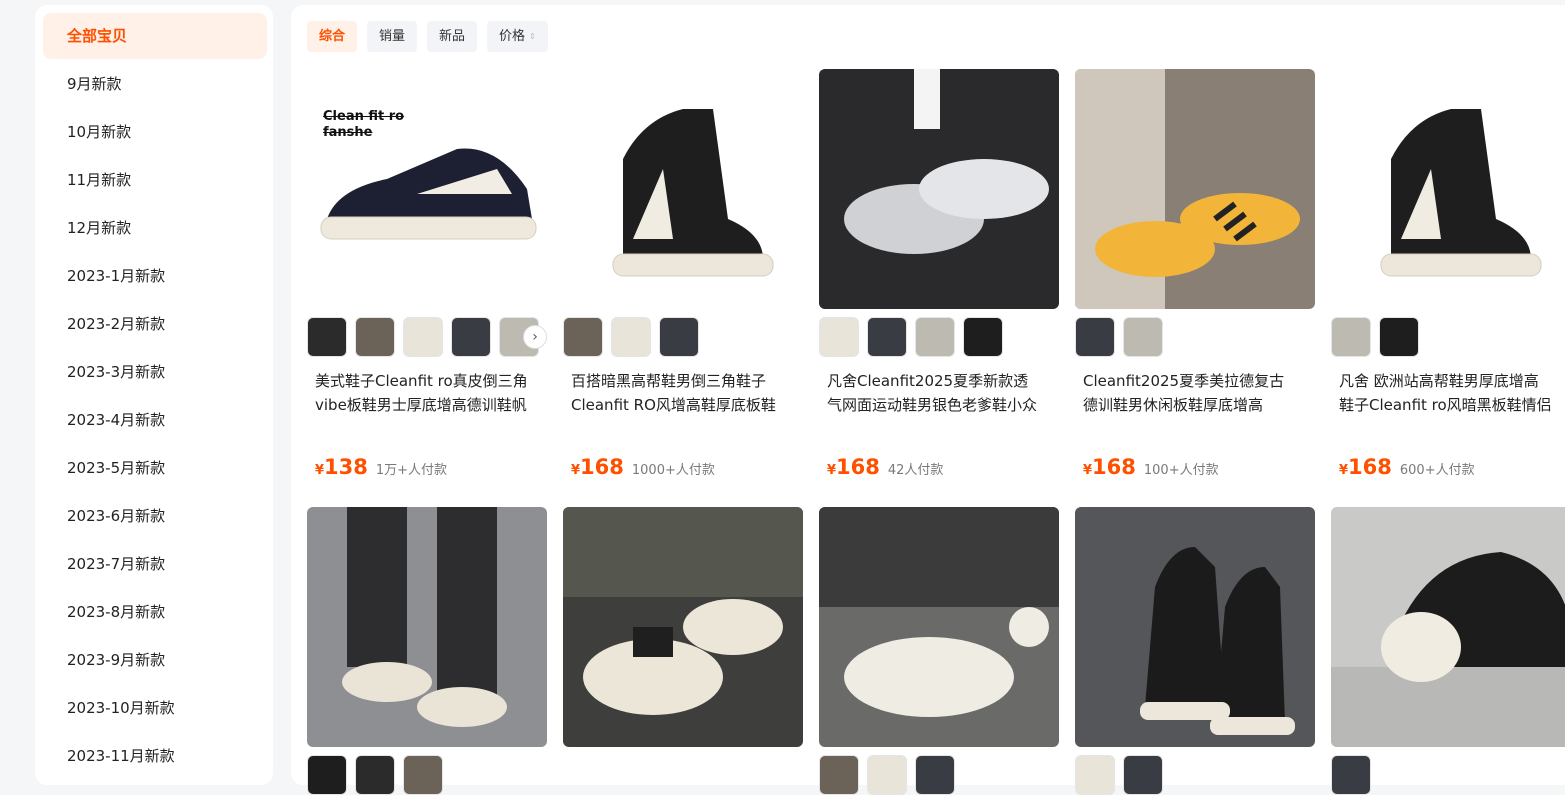 This screenshot has width=1565, height=795. What do you see at coordinates (155, 228) in the screenshot?
I see `sidebar-category-item: 12月新款` at bounding box center [155, 228].